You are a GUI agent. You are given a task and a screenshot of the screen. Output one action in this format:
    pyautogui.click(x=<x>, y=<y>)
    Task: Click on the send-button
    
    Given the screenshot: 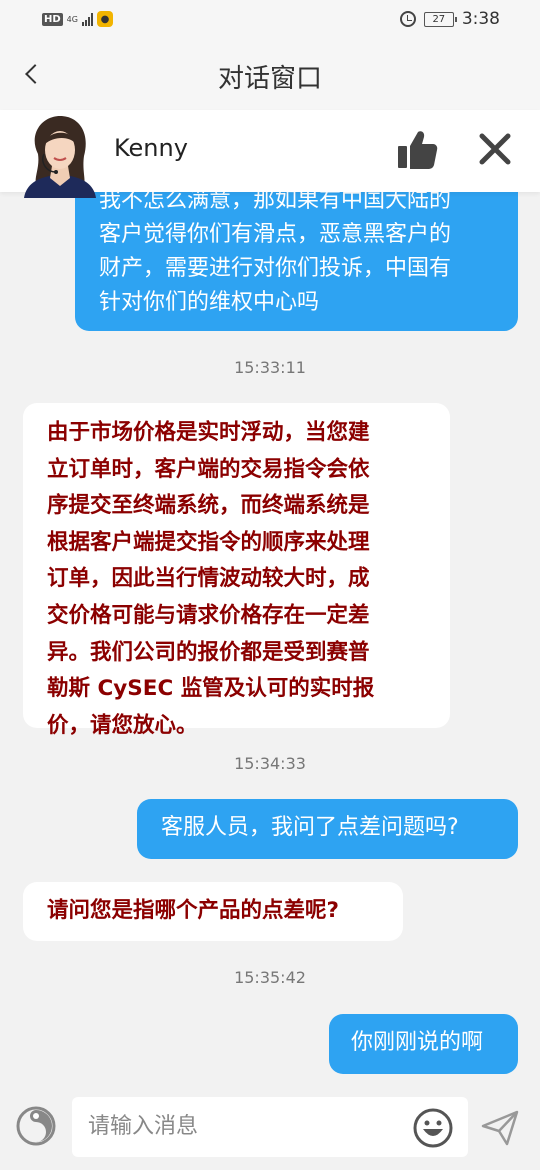 What is the action you would take?
    pyautogui.click(x=500, y=1128)
    